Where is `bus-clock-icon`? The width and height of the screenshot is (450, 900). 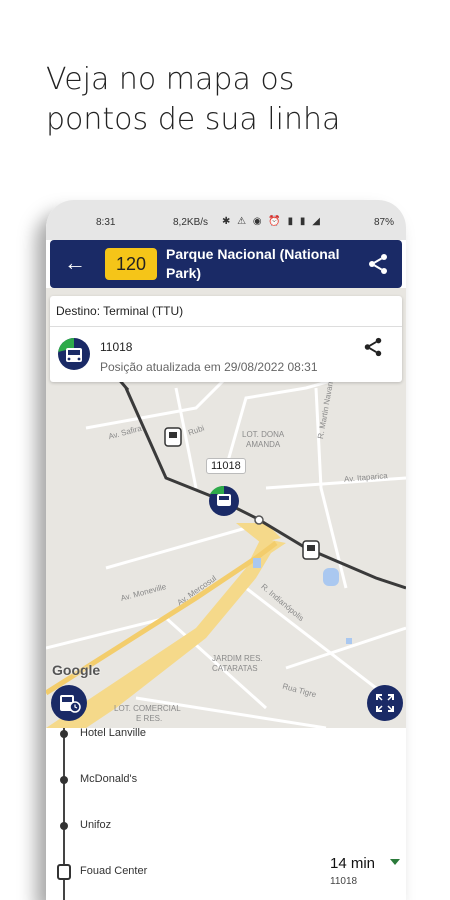 bus-clock-icon is located at coordinates (70, 704).